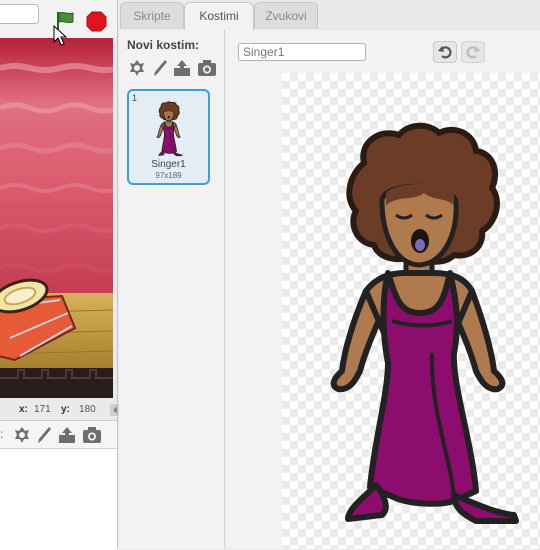  What do you see at coordinates (168, 175) in the screenshot?
I see `costume-size: 97x189` at bounding box center [168, 175].